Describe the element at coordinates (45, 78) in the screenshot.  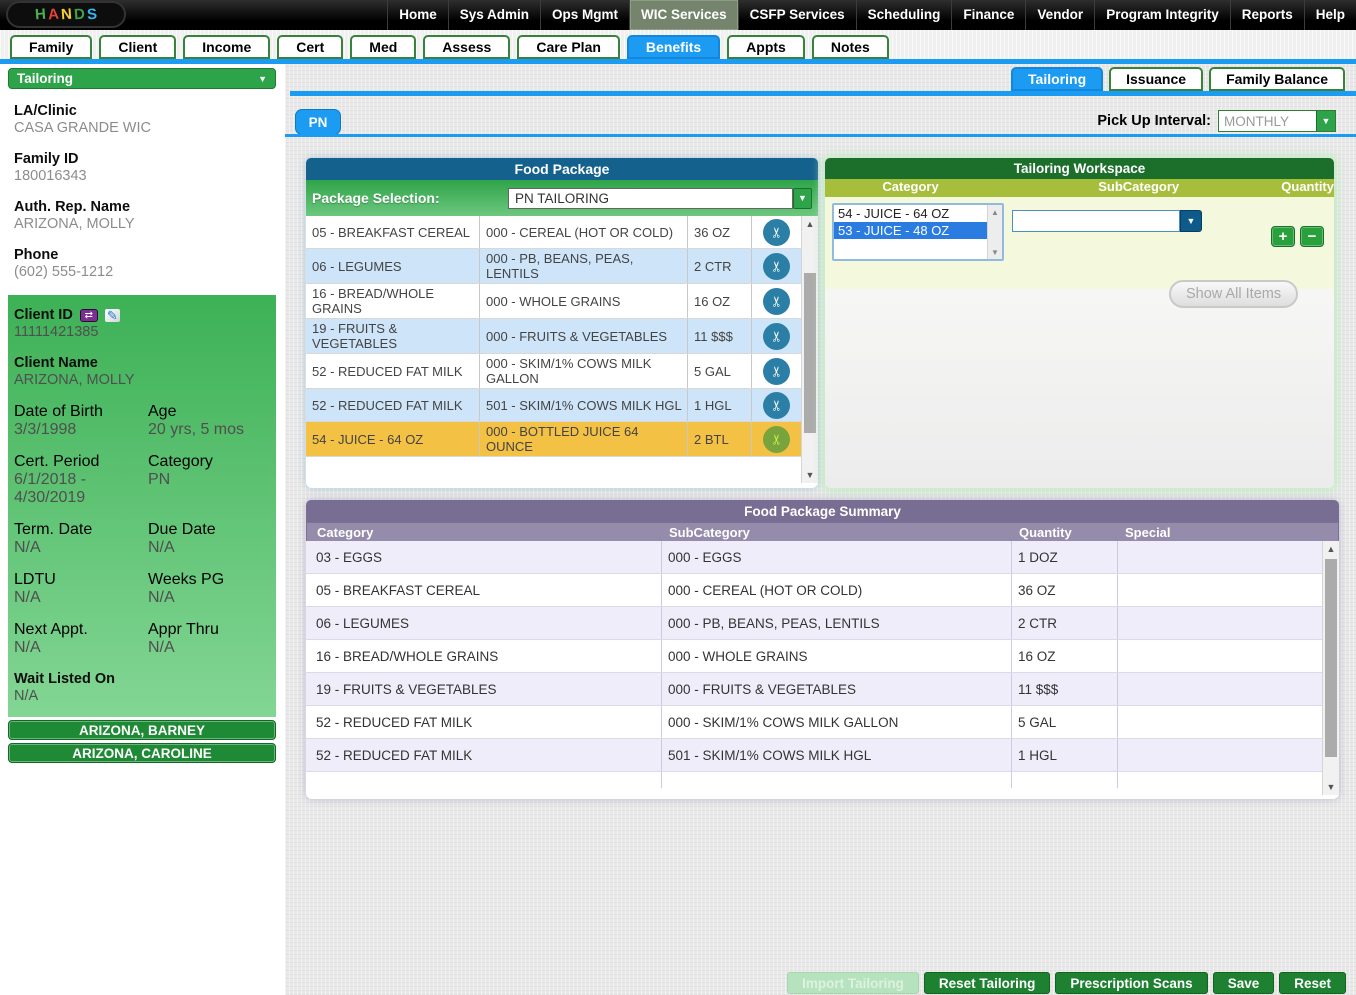
I see `sidebar-section-label: Tailoring` at that location.